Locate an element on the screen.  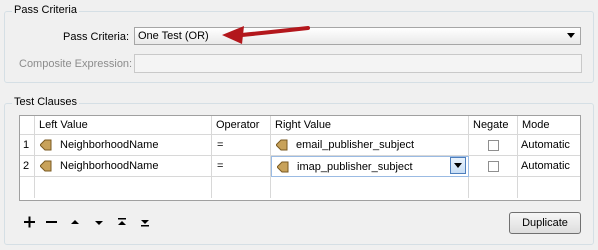
row-number-header is located at coordinates (27, 125).